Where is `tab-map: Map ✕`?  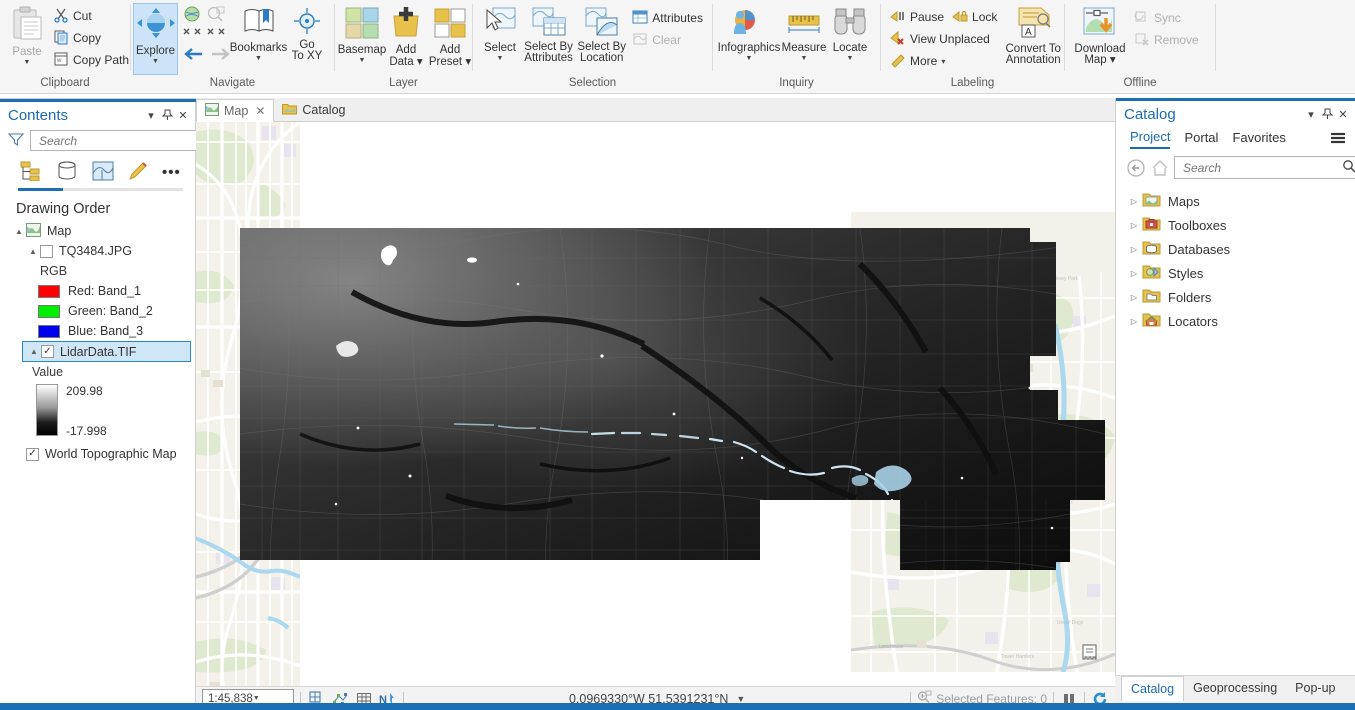
tab-map: Map ✕ is located at coordinates (235, 110).